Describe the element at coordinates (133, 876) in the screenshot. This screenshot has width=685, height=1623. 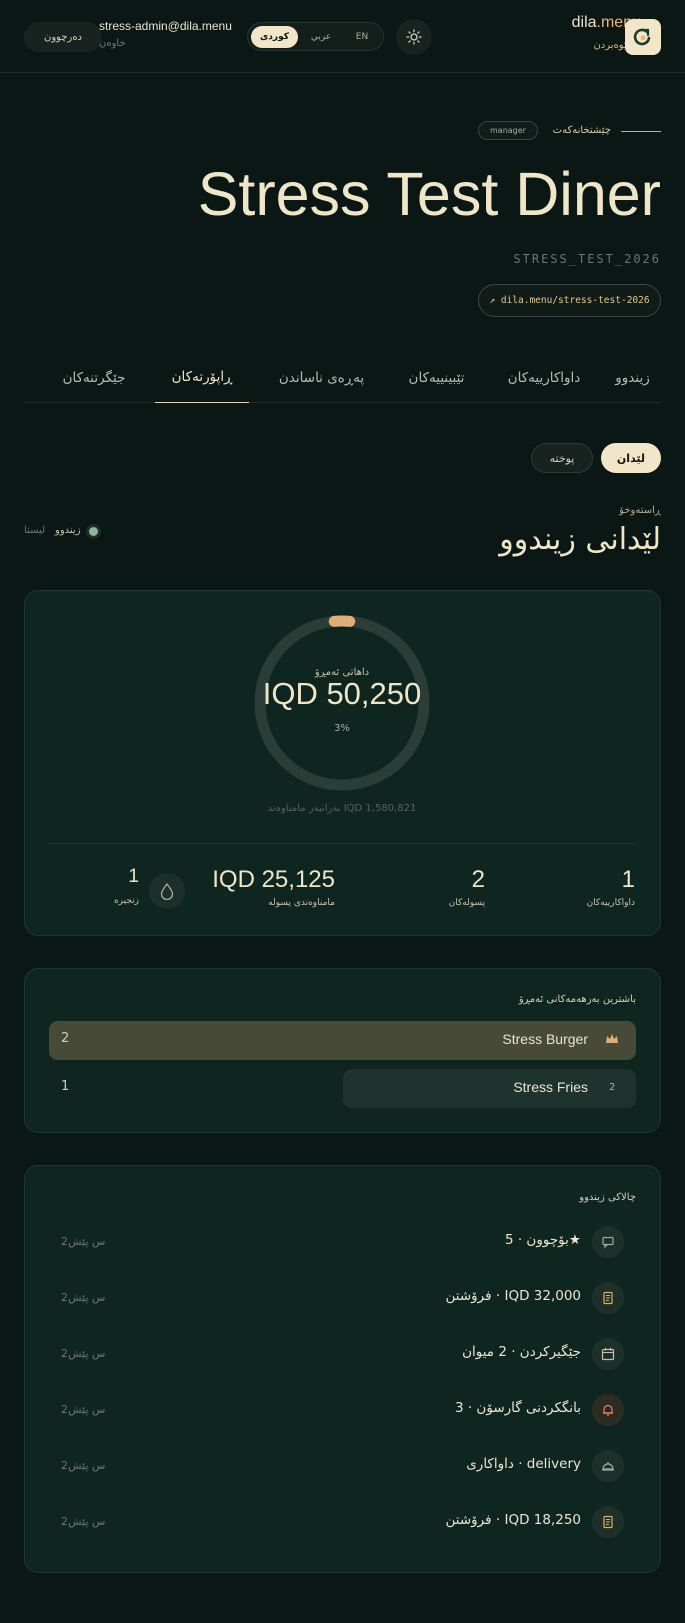
I see `stat-streak-value: 1` at that location.